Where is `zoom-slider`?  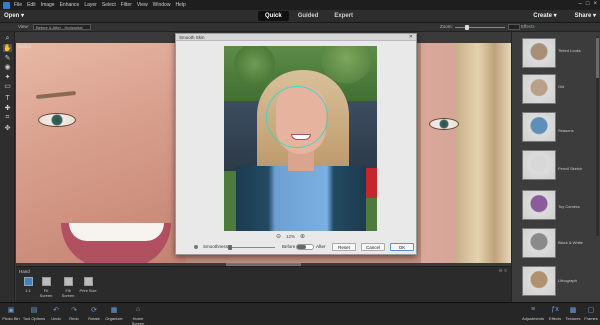 zoom-slider is located at coordinates (480, 27).